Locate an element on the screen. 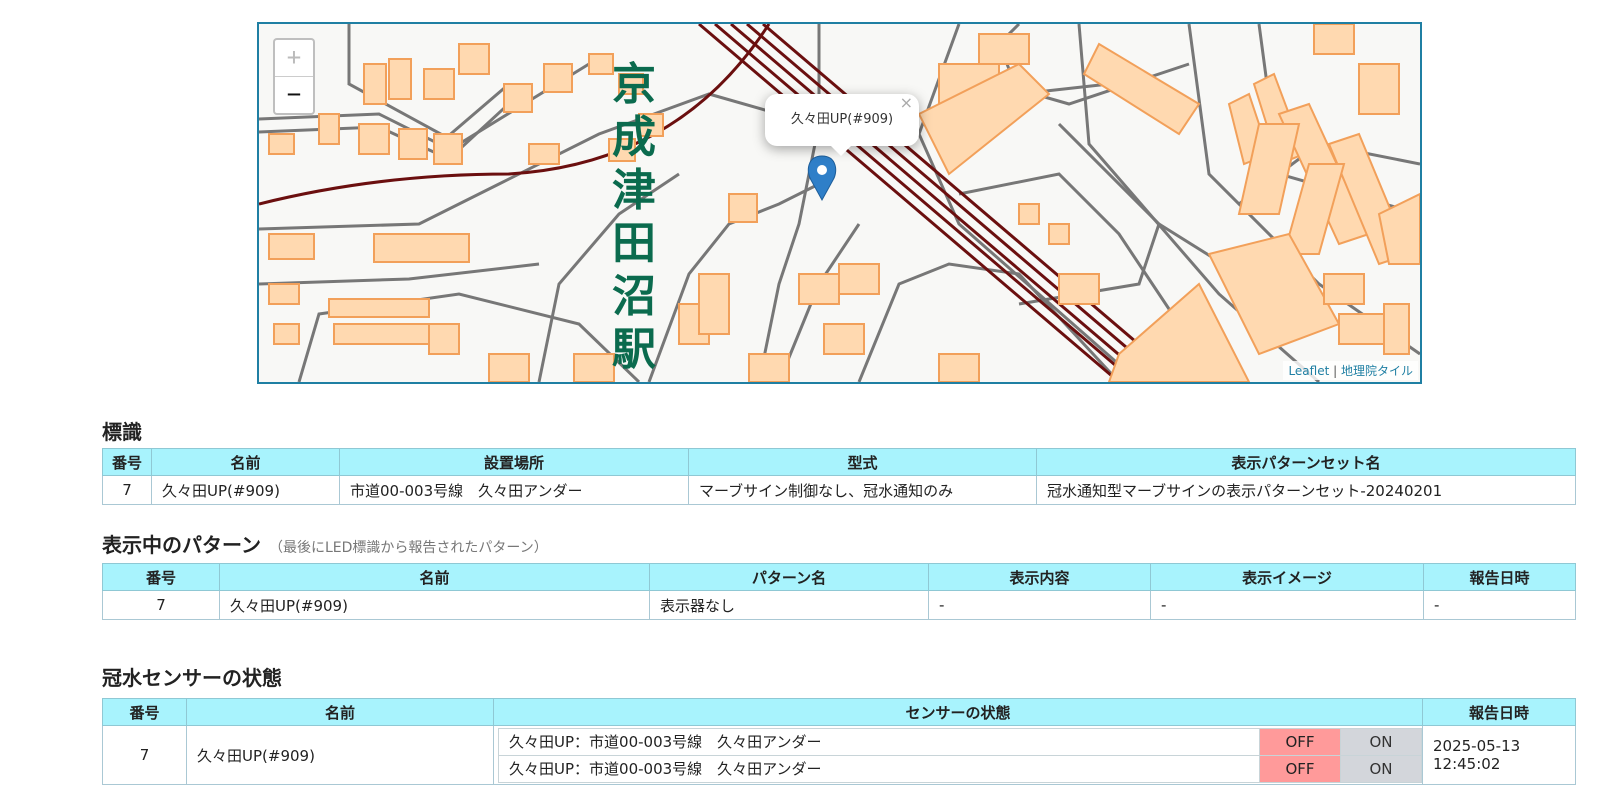  pattern-type-cell: 表示器なし is located at coordinates (789, 605).